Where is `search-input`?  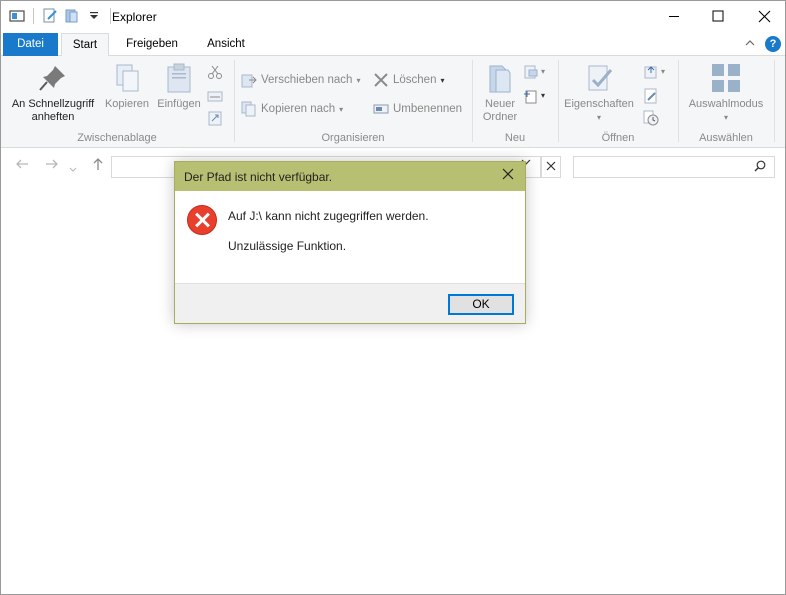
search-input is located at coordinates (674, 167).